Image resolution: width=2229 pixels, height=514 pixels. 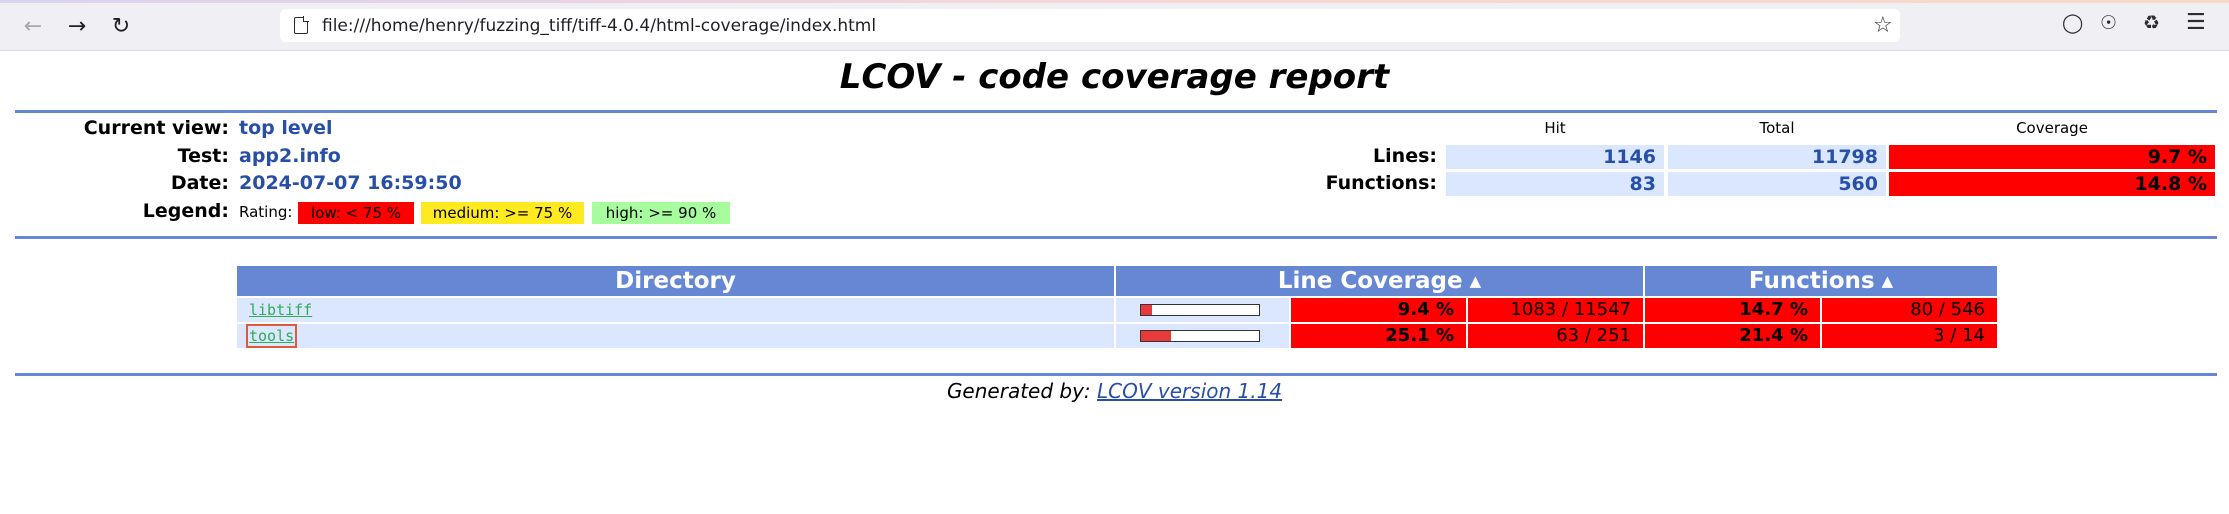 What do you see at coordinates (1883, 25) in the screenshot?
I see `star-icon: ☆` at bounding box center [1883, 25].